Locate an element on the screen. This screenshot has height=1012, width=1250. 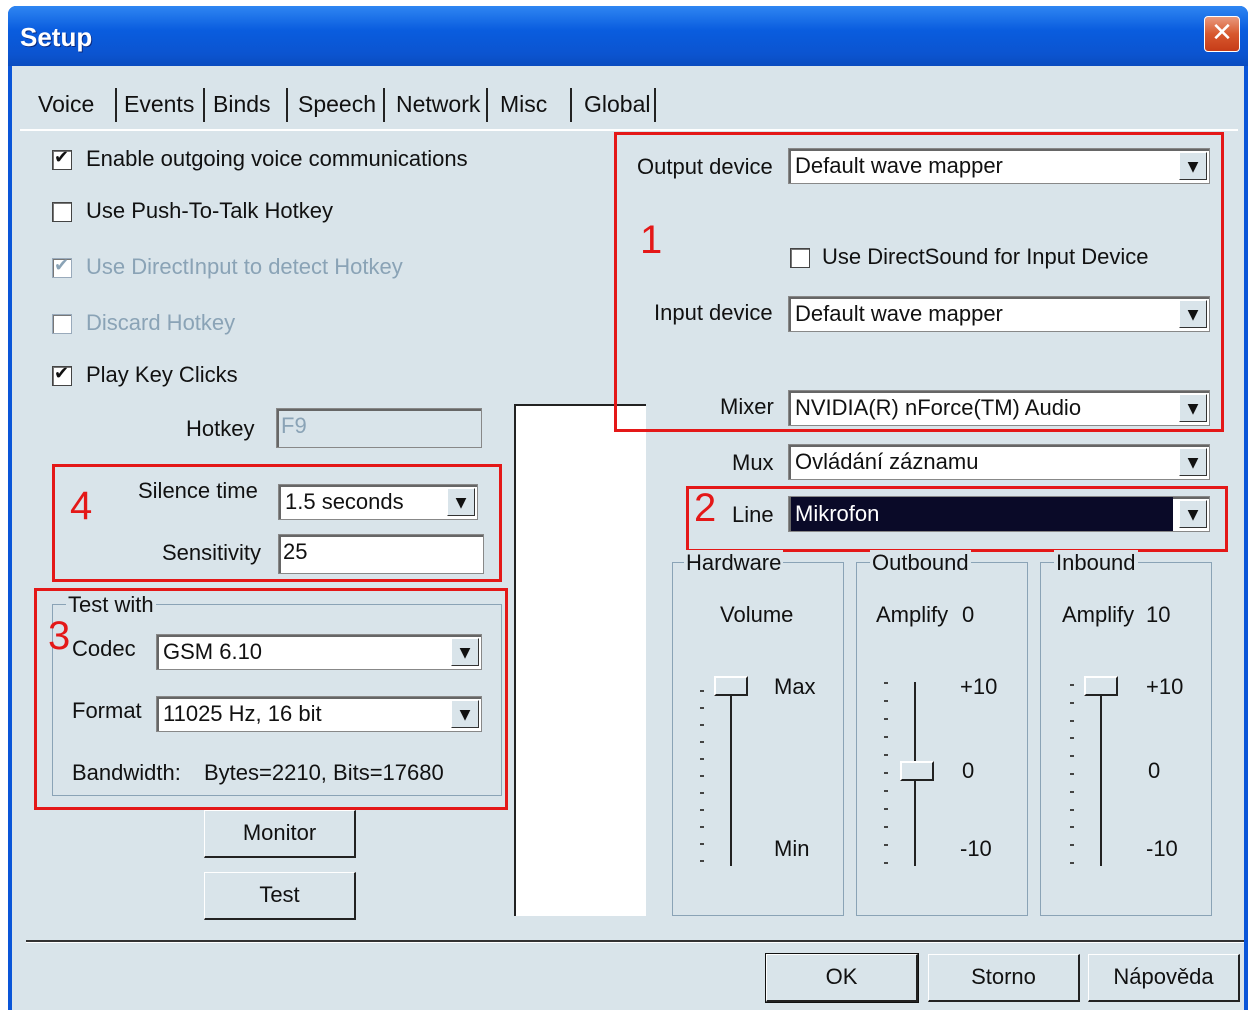
hotkey-label: Hotkey is located at coordinates (220, 428).